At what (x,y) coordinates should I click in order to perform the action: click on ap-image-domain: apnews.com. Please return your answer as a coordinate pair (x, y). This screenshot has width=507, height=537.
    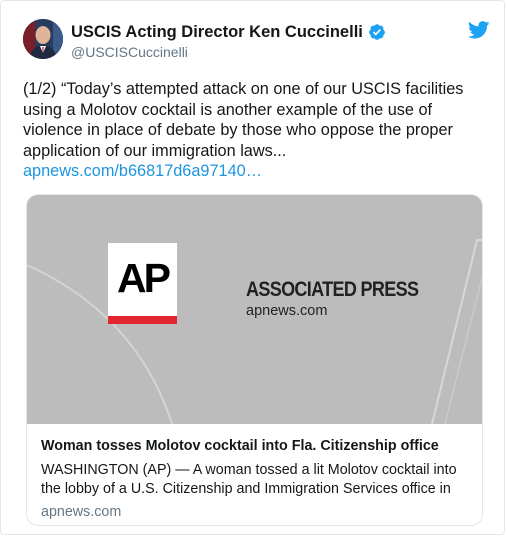
    Looking at the image, I should click on (287, 311).